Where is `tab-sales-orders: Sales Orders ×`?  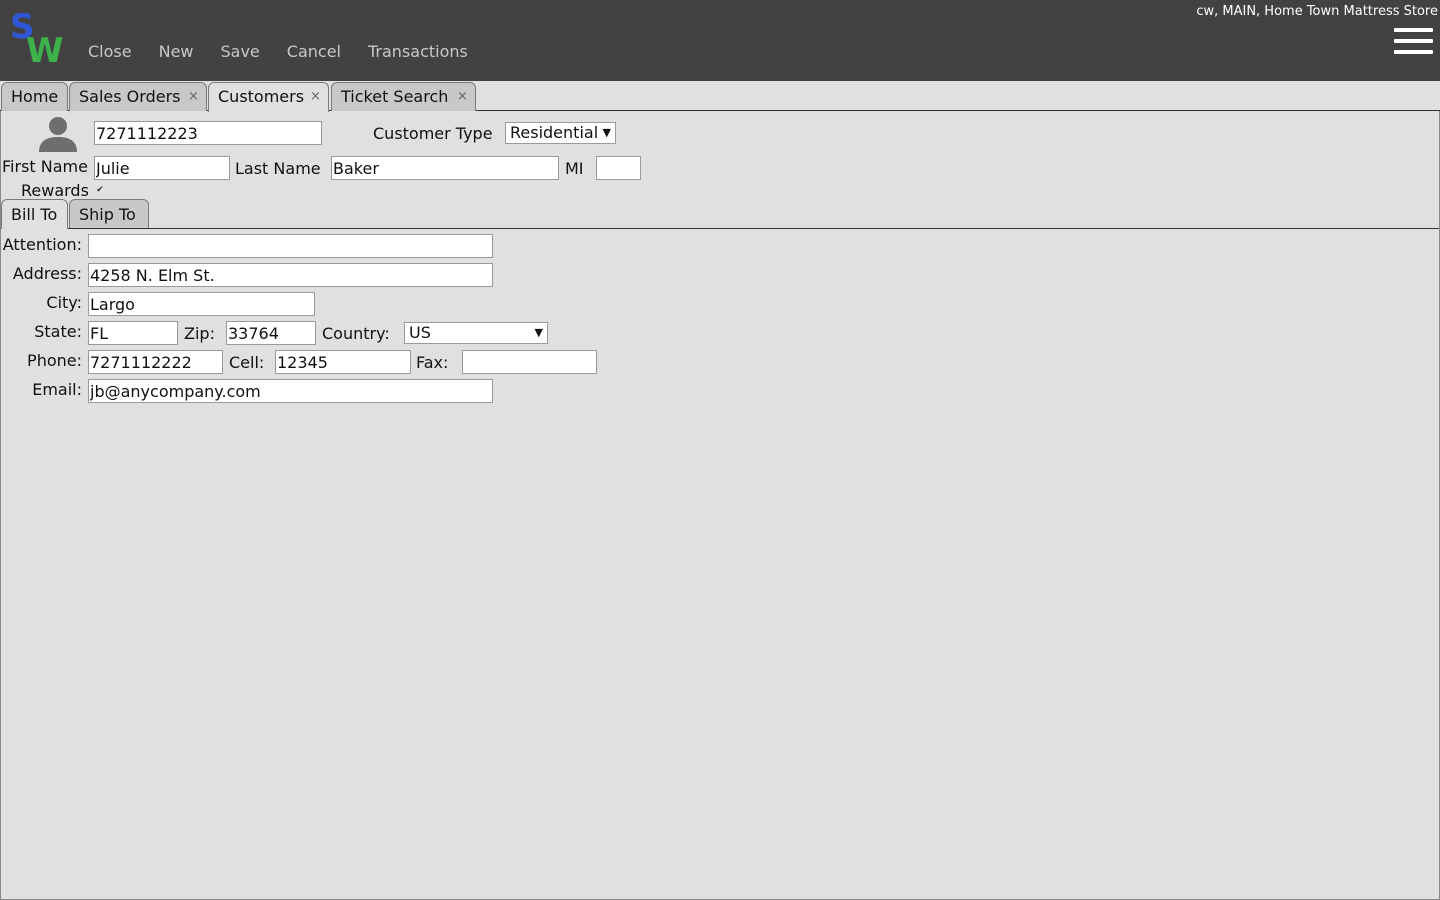 tab-sales-orders: Sales Orders × is located at coordinates (138, 96).